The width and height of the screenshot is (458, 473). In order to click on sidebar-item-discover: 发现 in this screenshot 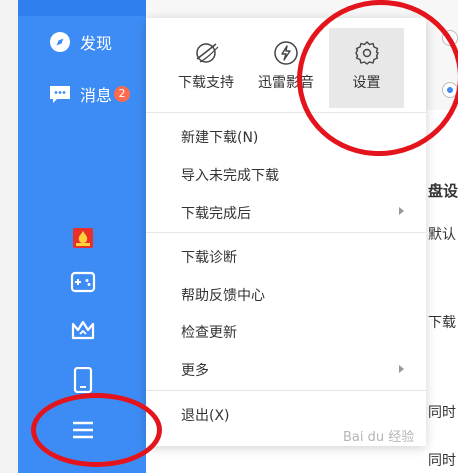, I will do `click(80, 42)`.